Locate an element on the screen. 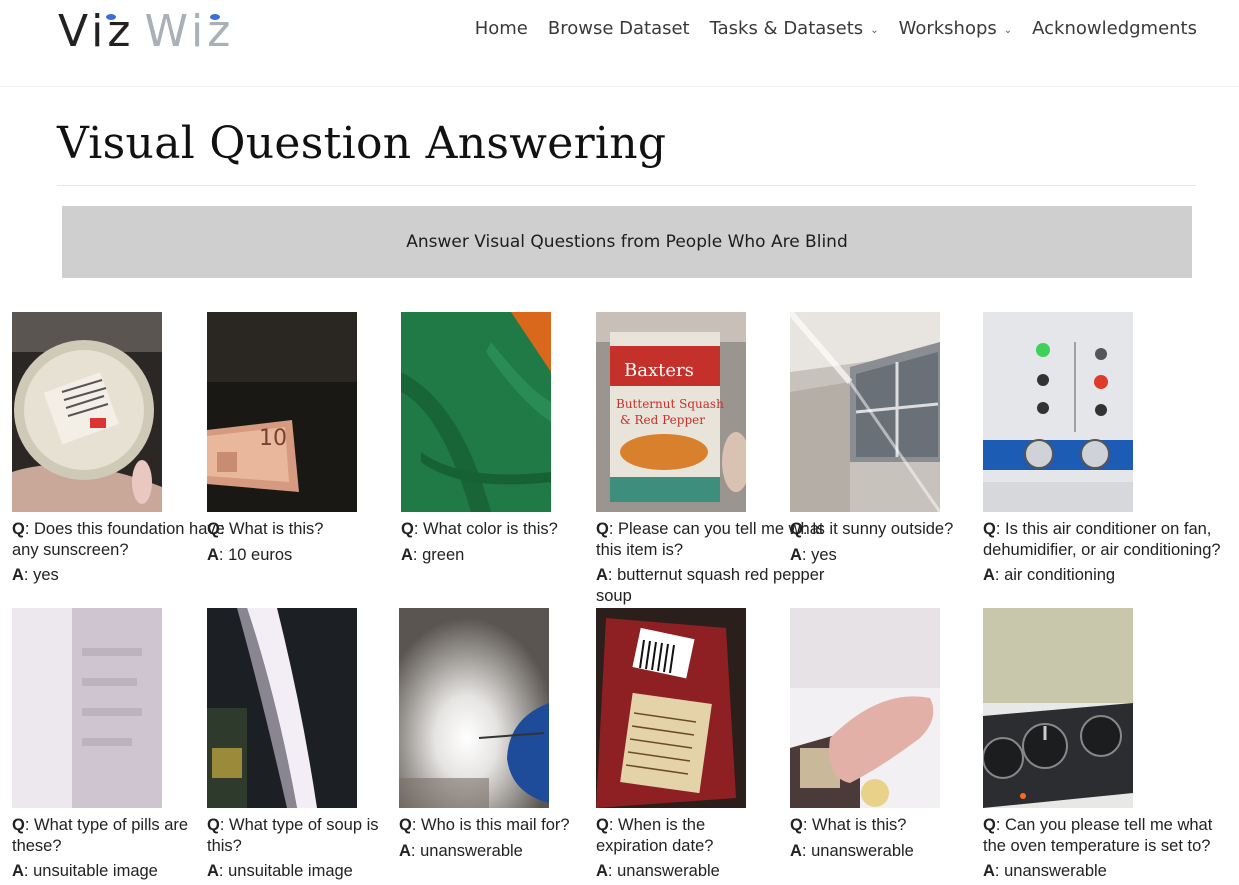 Image resolution: width=1239 pixels, height=885 pixels. nav-tasks-datasets-label: Tasks & Datasets is located at coordinates (786, 28).